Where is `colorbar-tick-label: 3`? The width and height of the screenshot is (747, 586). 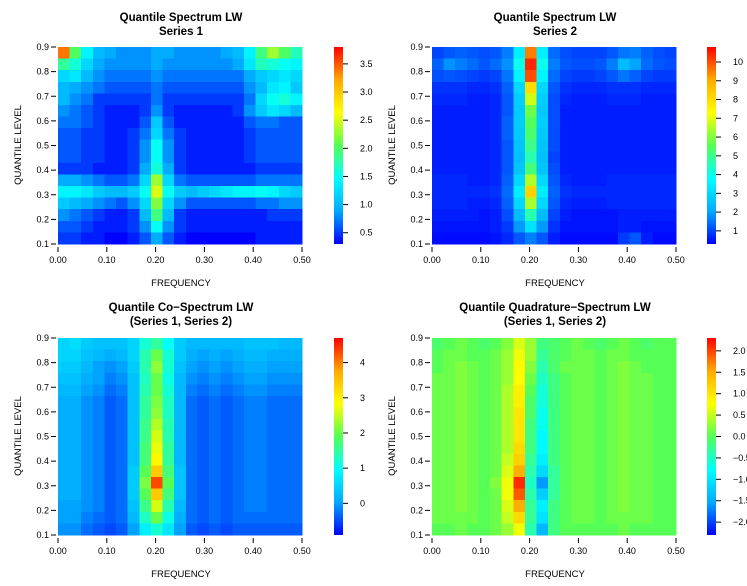 colorbar-tick-label: 3 is located at coordinates (362, 398).